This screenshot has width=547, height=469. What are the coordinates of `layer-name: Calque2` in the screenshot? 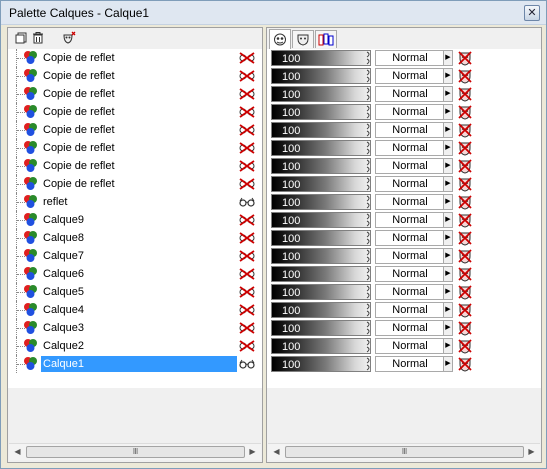 It's located at (63, 346).